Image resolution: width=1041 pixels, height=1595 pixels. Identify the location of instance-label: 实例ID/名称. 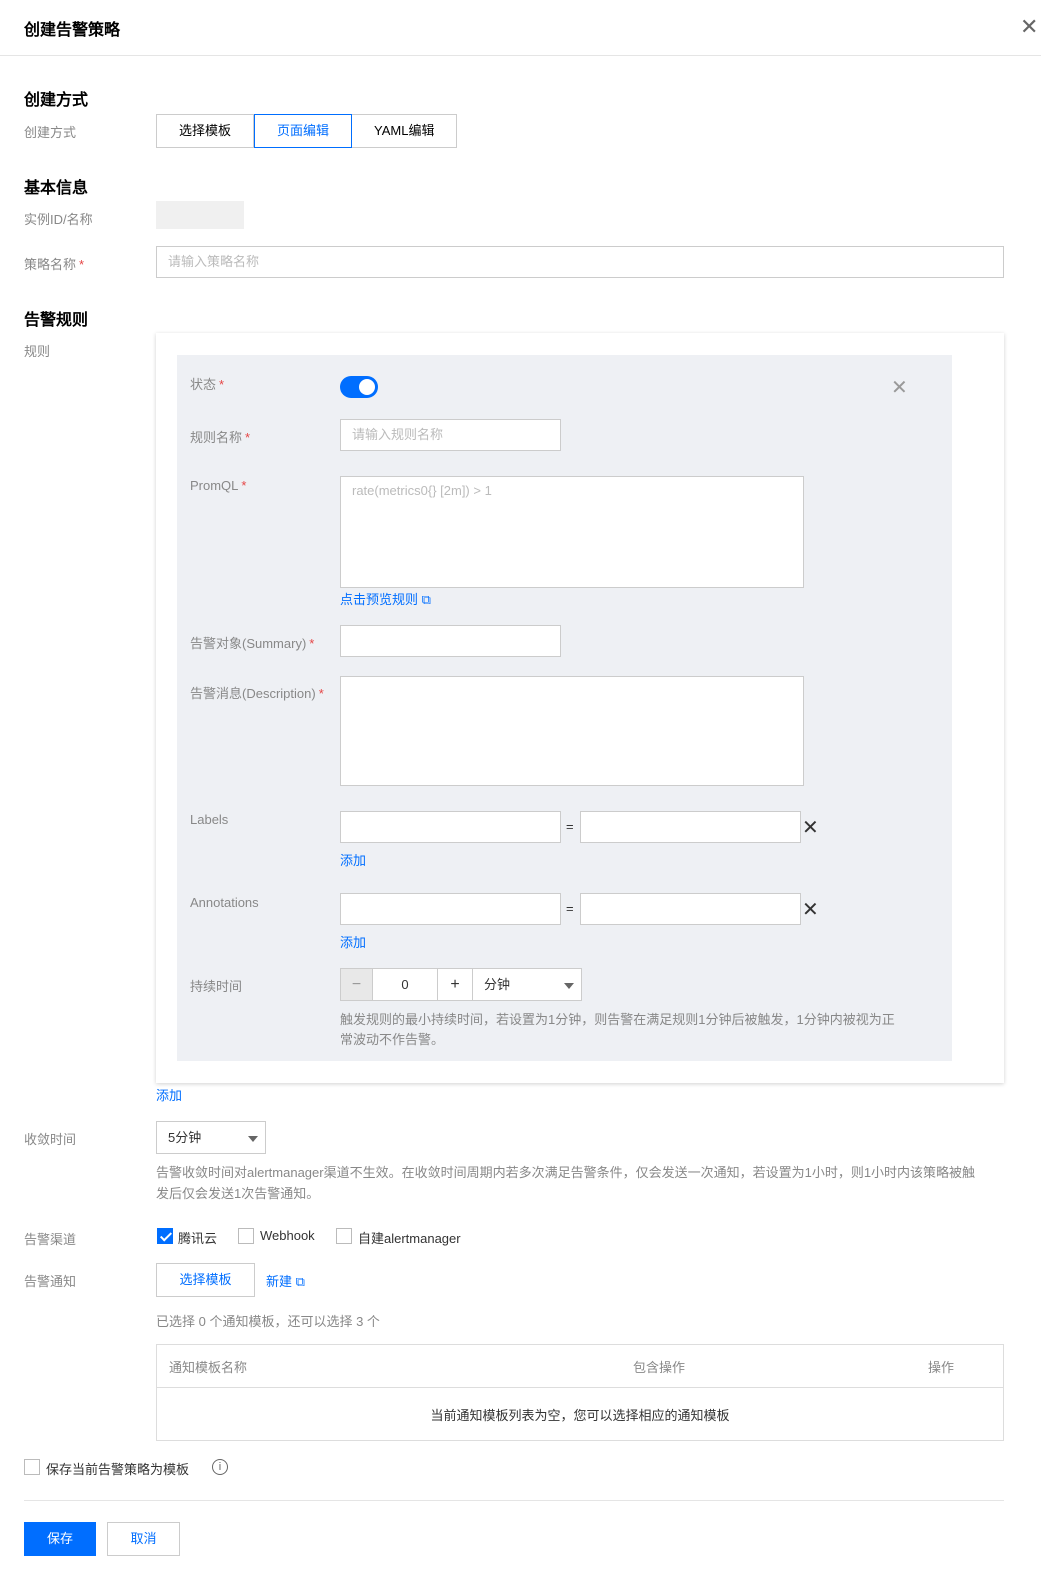
(58, 219).